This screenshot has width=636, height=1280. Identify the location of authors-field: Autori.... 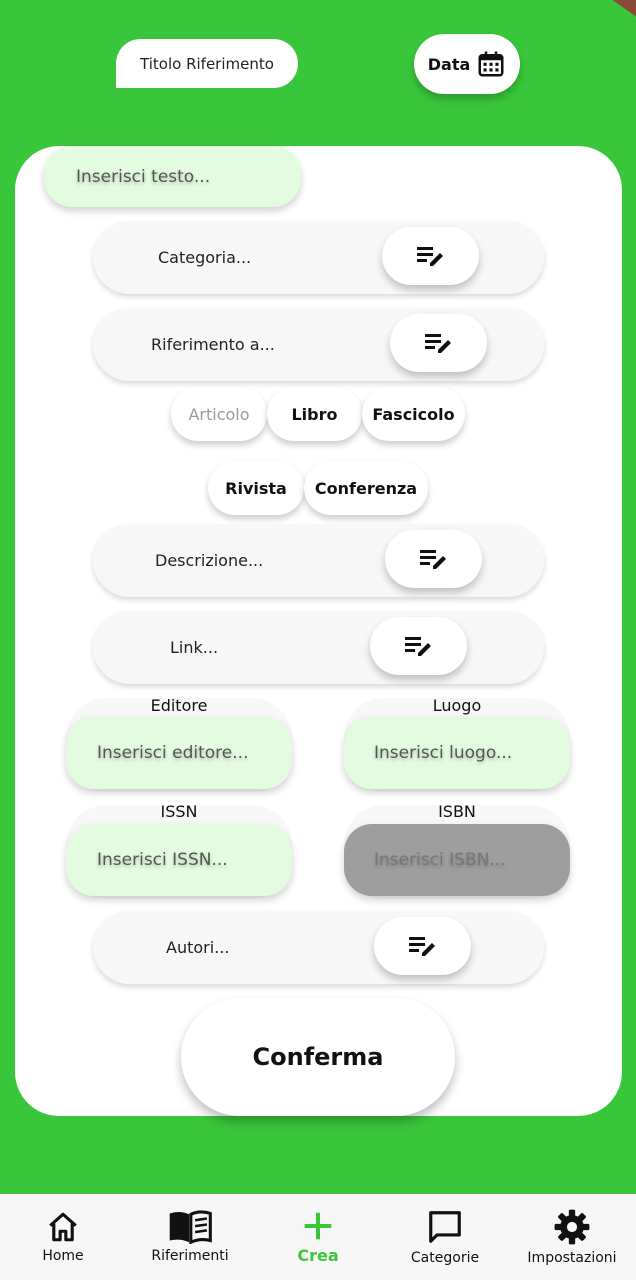
(318, 947).